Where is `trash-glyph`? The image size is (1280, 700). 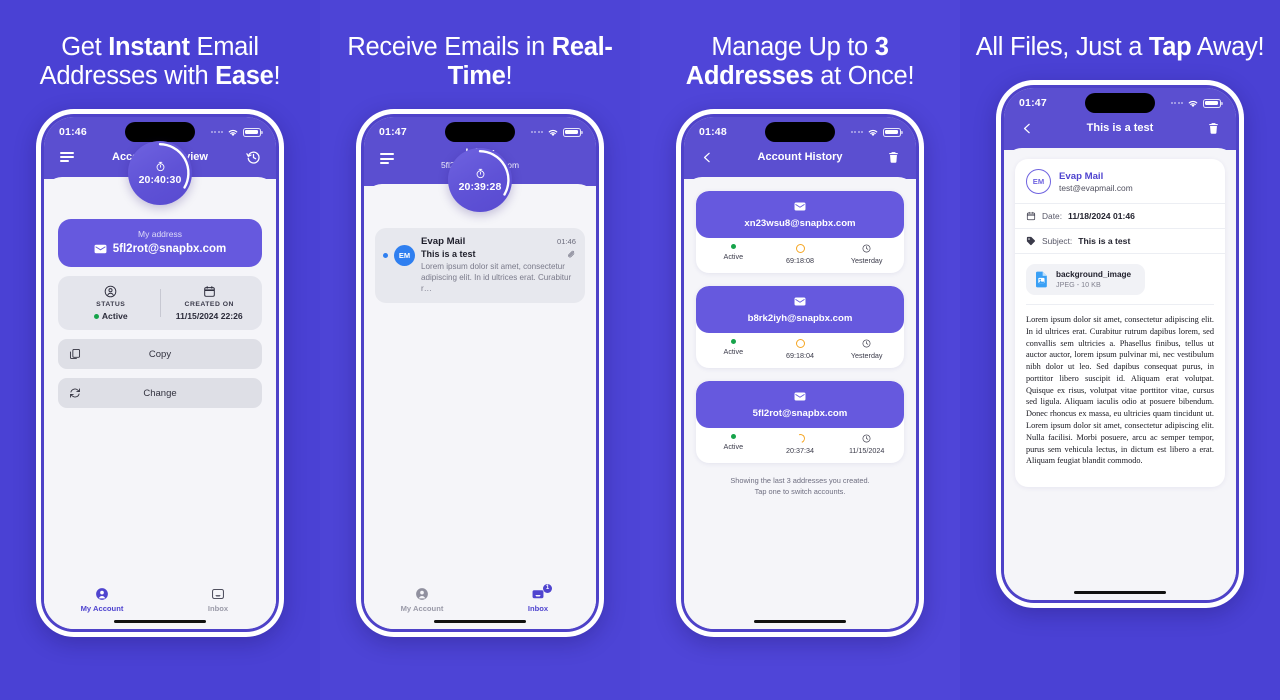
trash-glyph is located at coordinates (1213, 128).